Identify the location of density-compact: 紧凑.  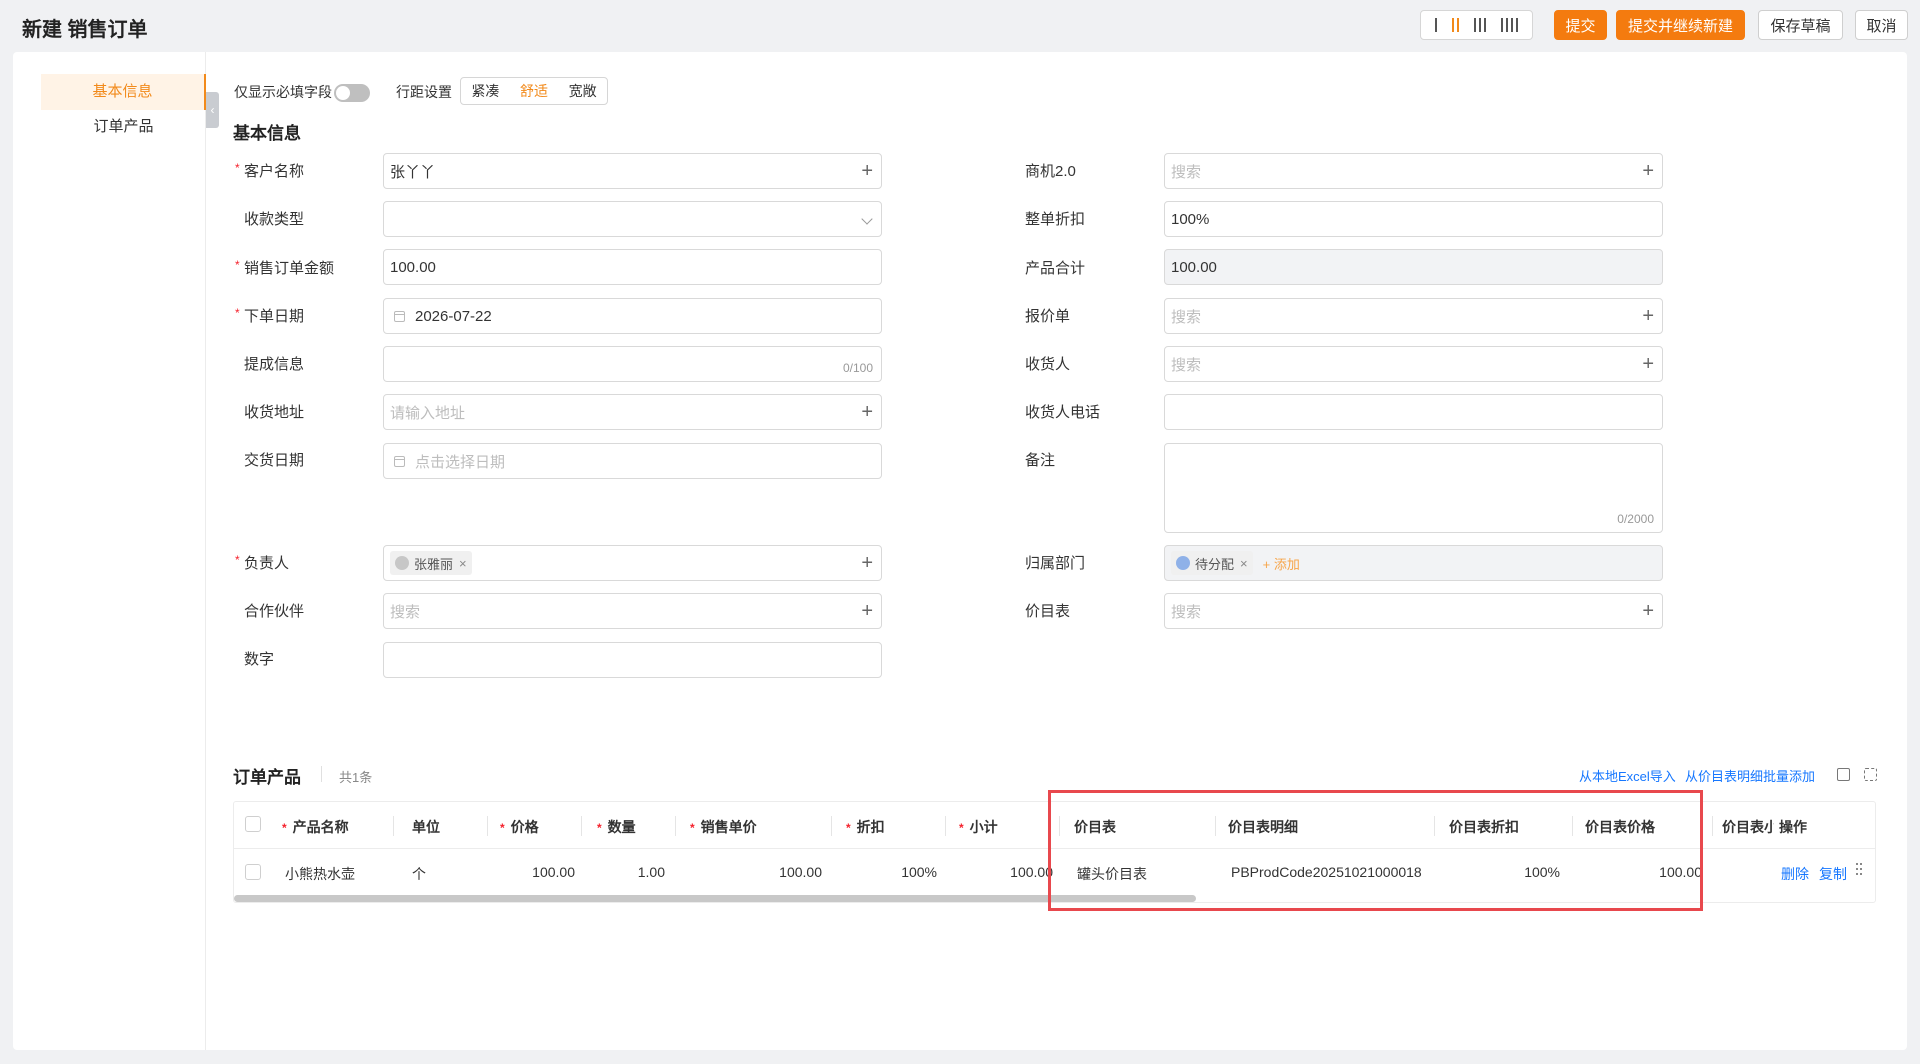
(485, 91).